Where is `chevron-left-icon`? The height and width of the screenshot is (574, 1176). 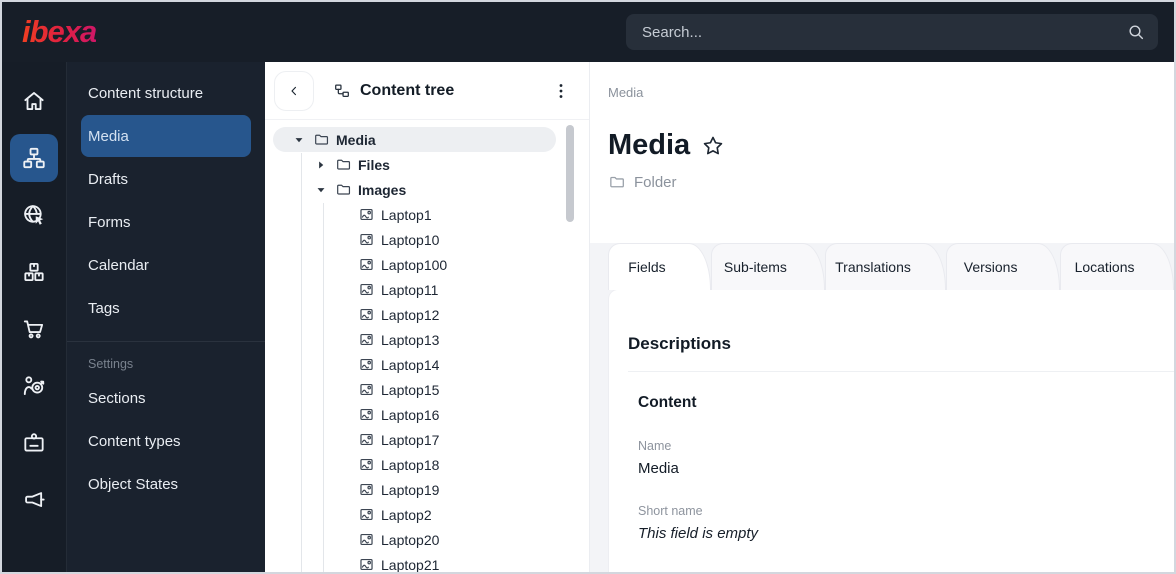
chevron-left-icon is located at coordinates (294, 91).